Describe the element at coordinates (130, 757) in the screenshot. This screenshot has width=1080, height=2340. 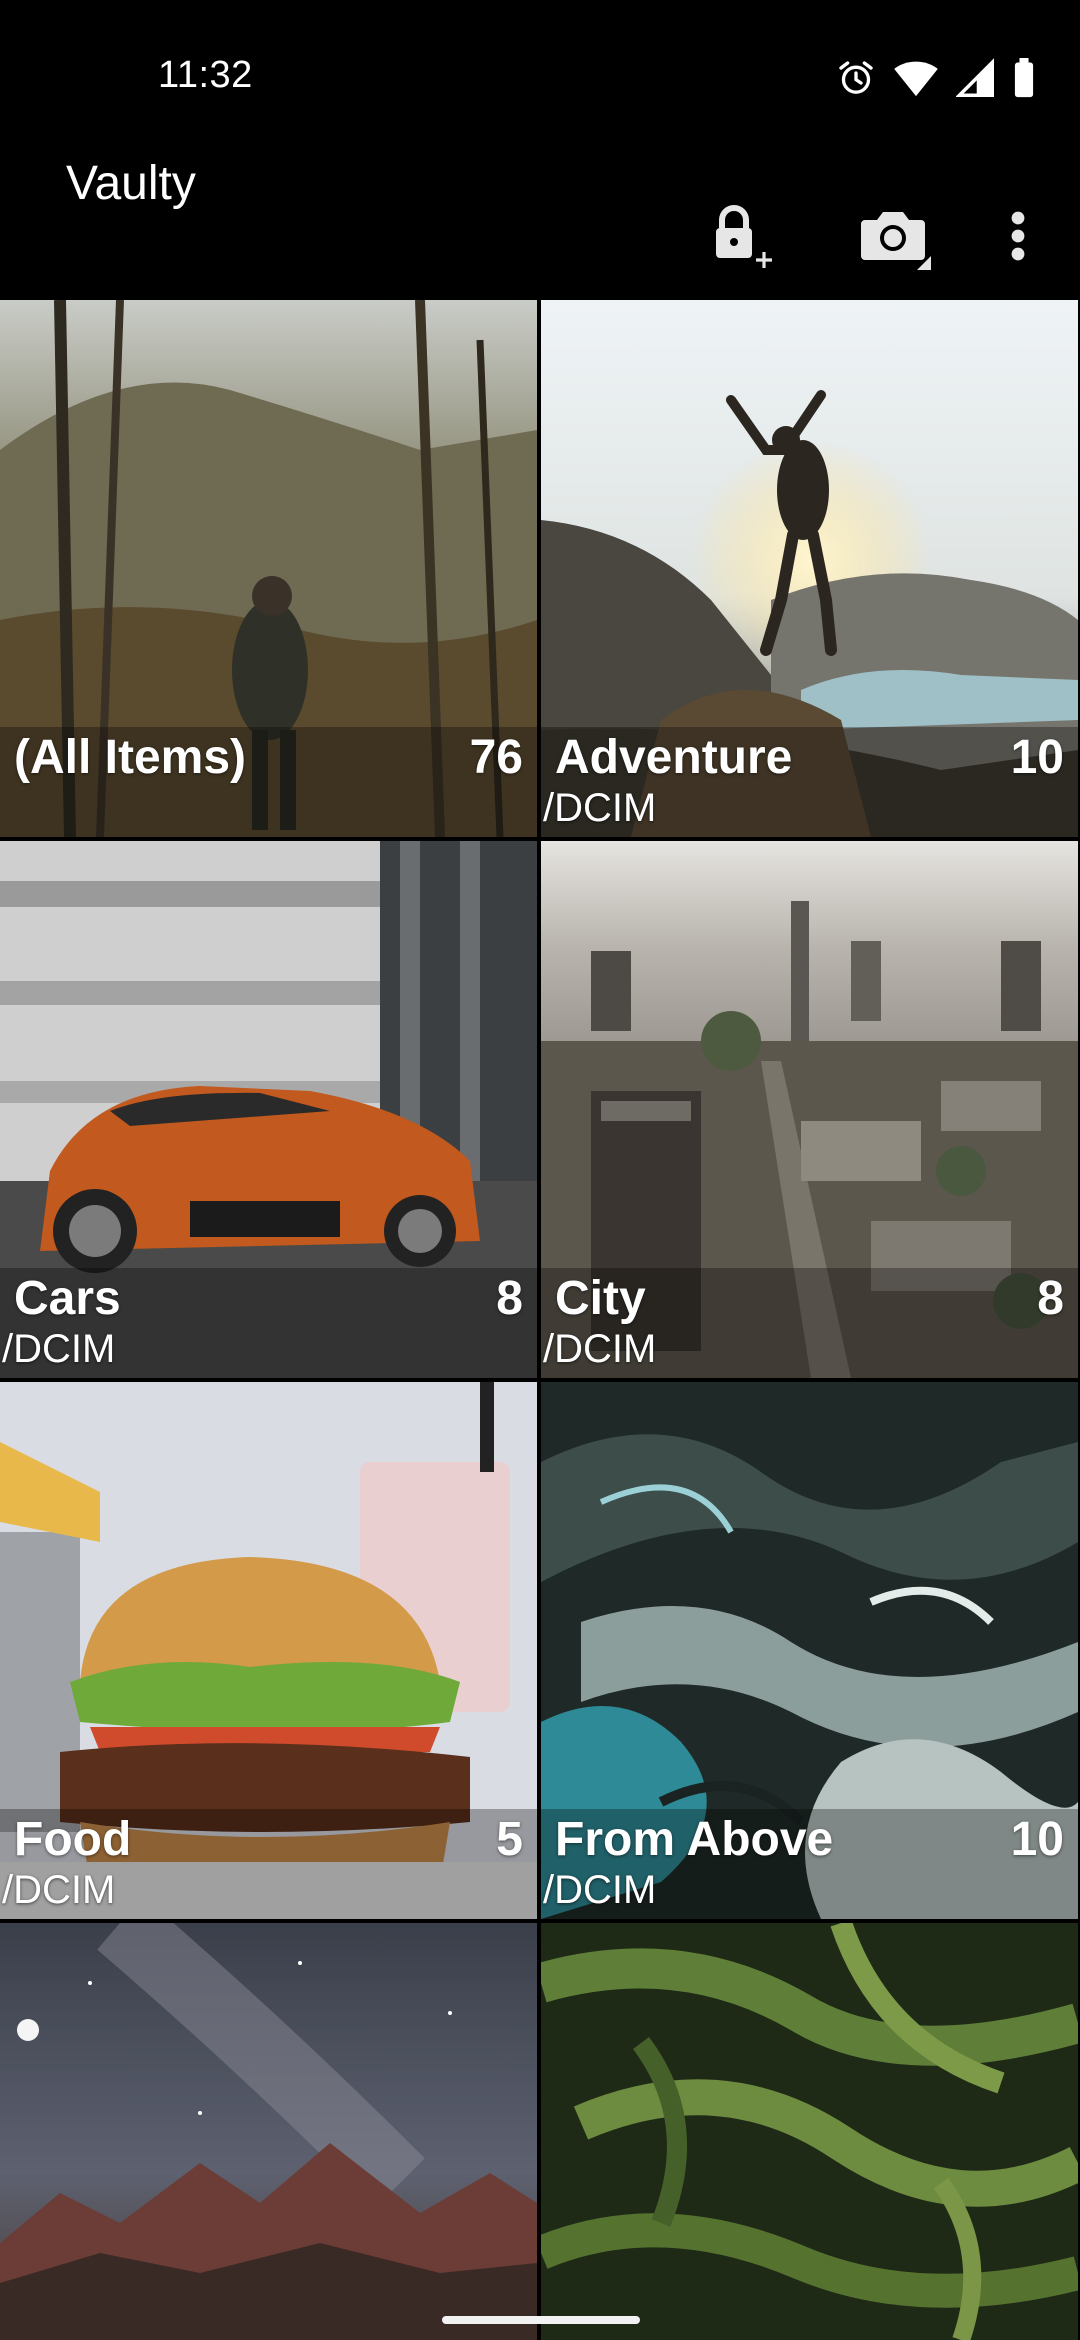
I see `album-name: (All Items)` at that location.